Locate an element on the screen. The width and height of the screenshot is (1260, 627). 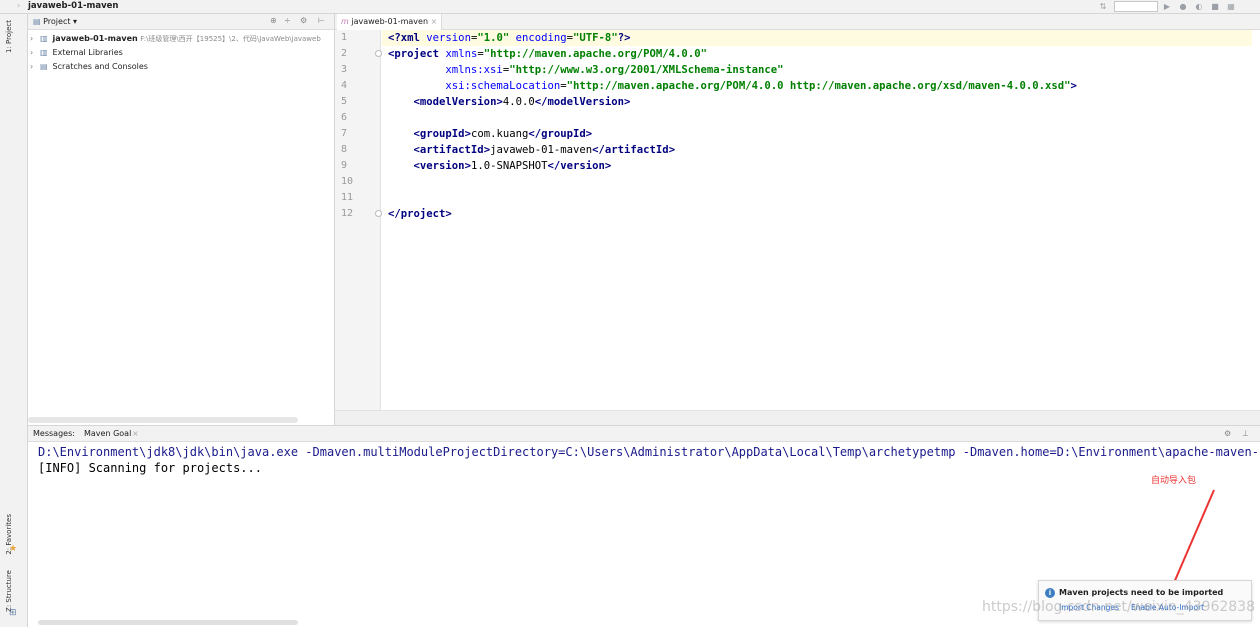
code-token: xml is located at coordinates (410, 38).